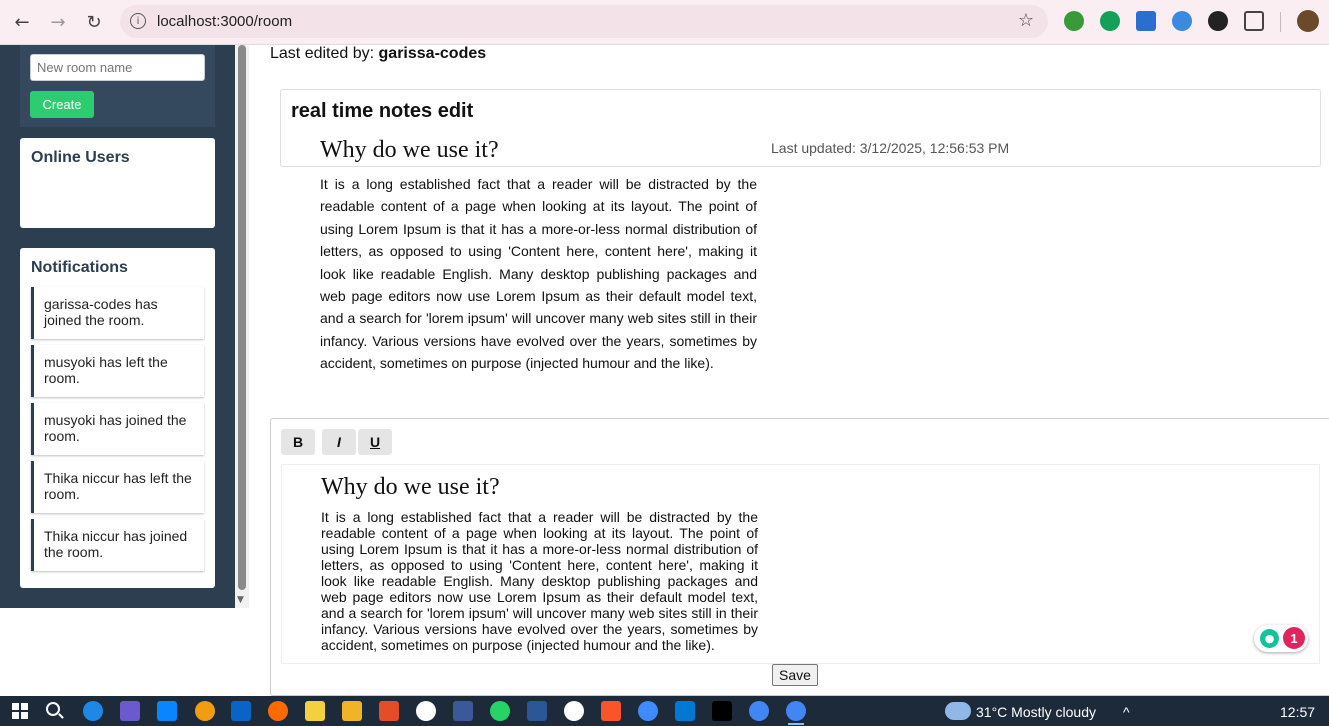  I want to click on scroll-down-arrow-icon: ▼, so click(240, 600).